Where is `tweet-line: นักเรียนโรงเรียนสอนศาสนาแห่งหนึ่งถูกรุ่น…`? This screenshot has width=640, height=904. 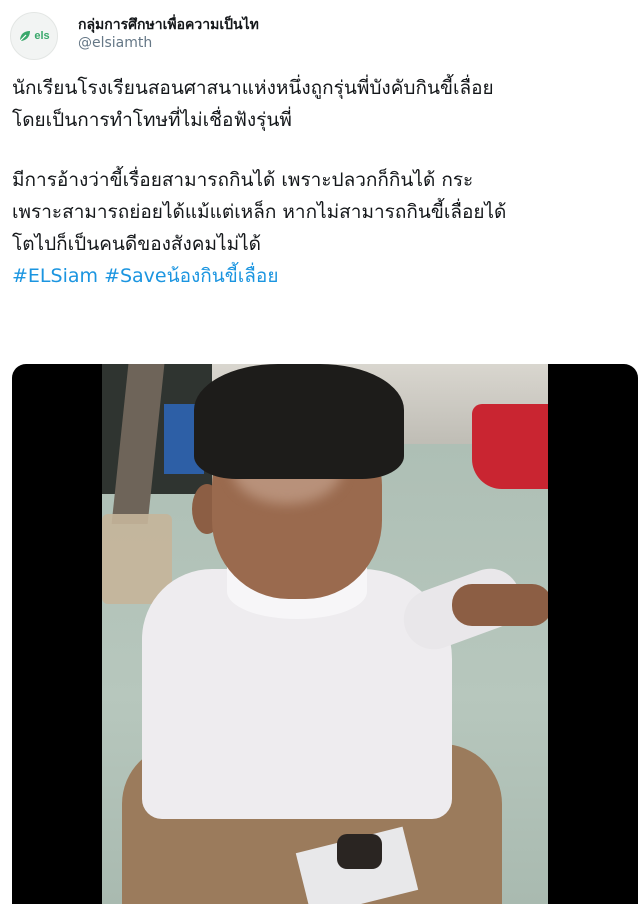
tweet-line: นักเรียนโรงเรียนสอนศาสนาแห่งหนึ่งถูกรุ่น… is located at coordinates (253, 88).